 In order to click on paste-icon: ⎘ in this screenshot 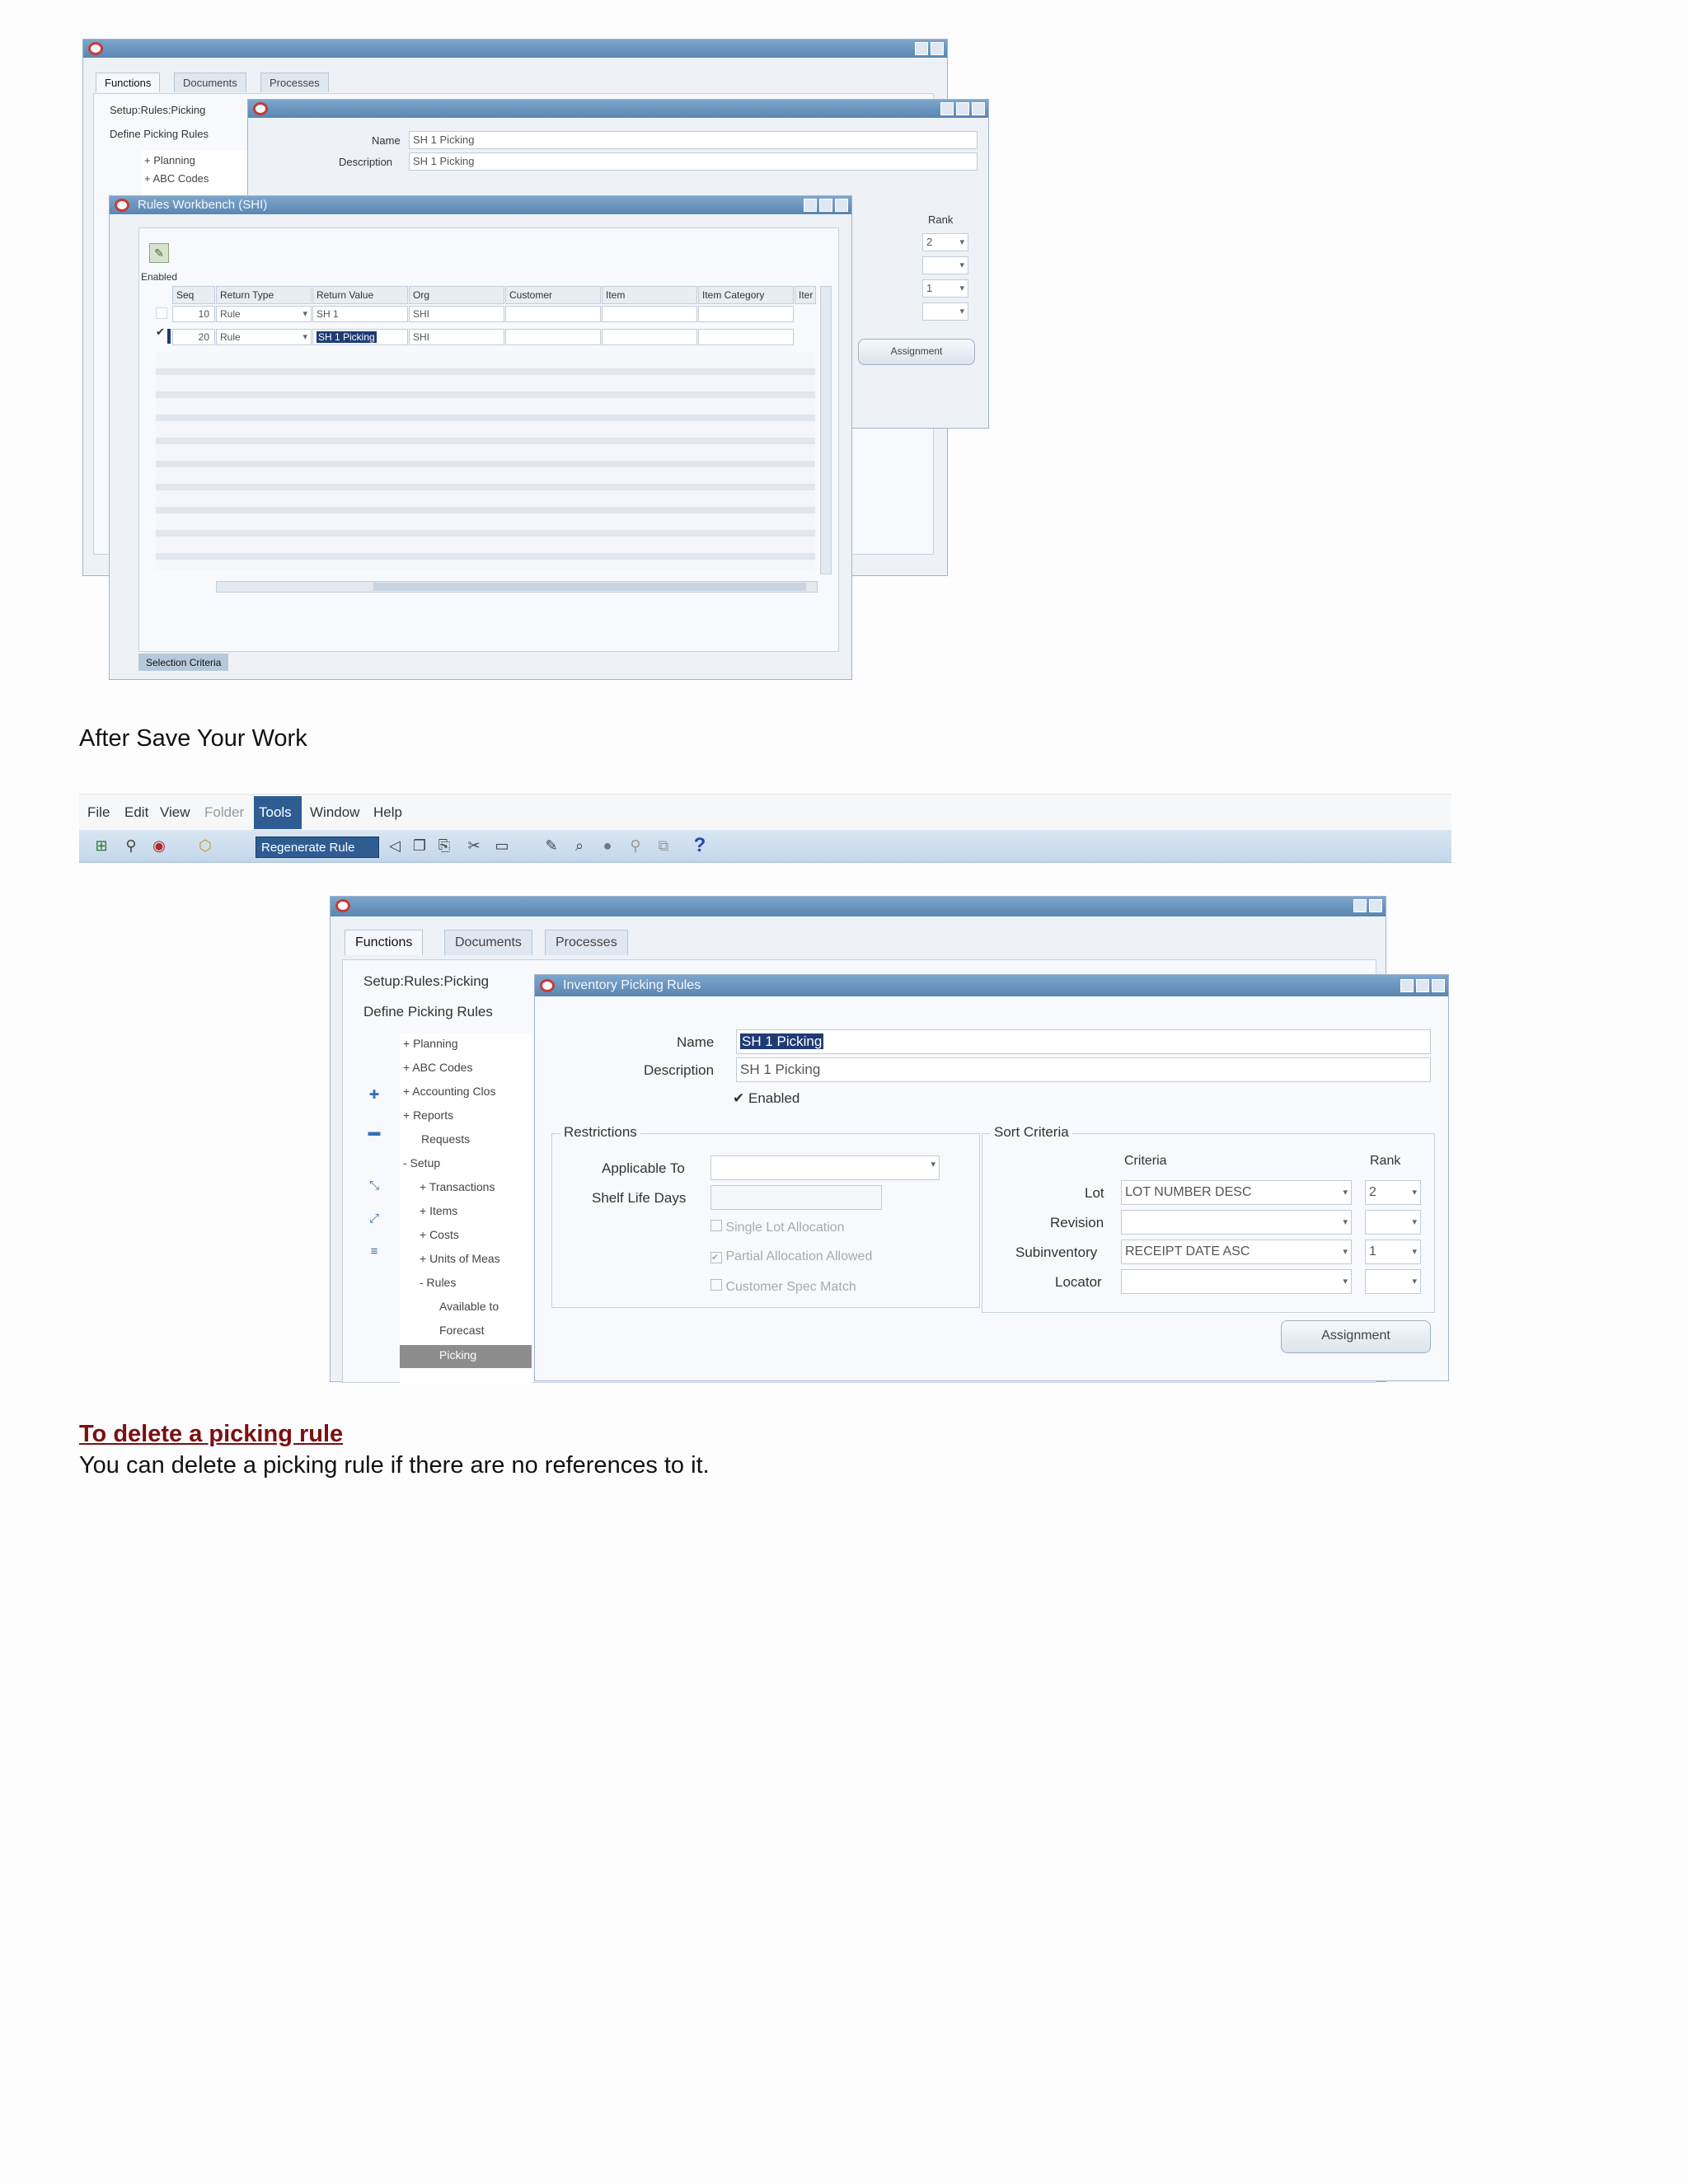, I will do `click(444, 845)`.